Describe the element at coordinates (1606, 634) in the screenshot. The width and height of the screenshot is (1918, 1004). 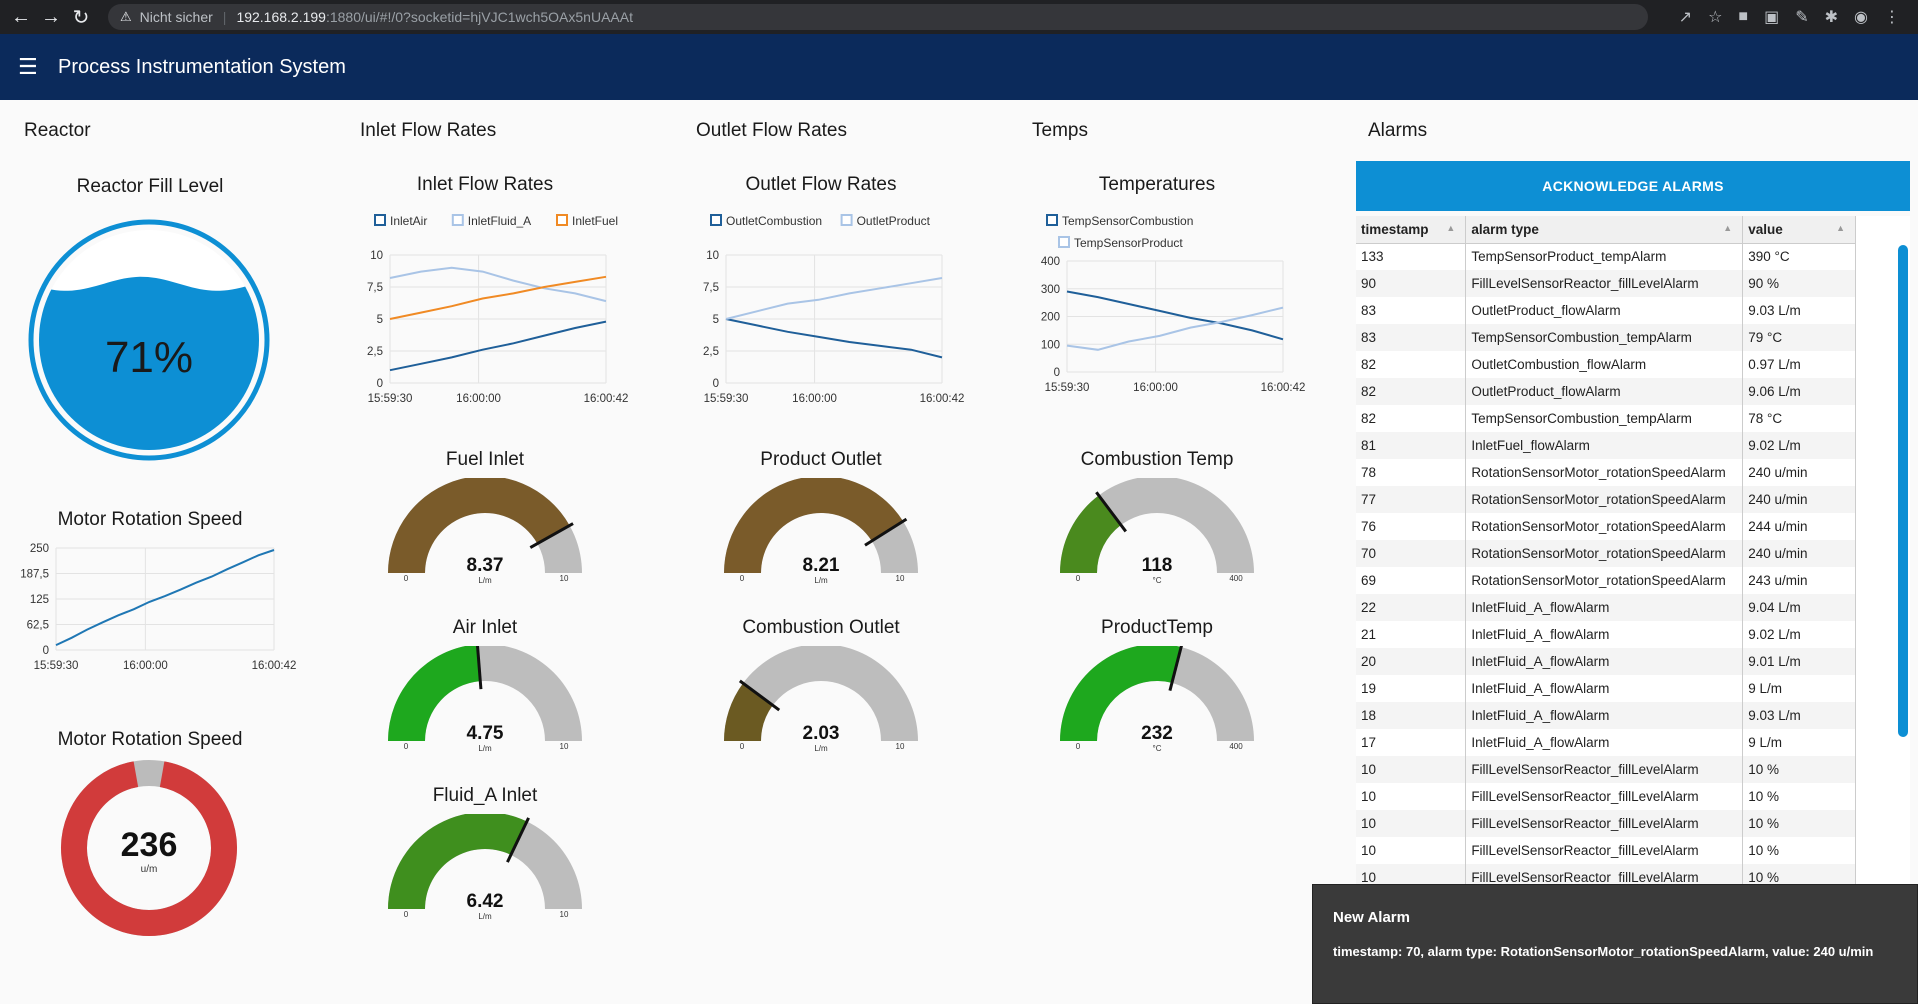
I see `table-row: 21 InletFluid_A_flowAlarm 9.02 L/m` at that location.